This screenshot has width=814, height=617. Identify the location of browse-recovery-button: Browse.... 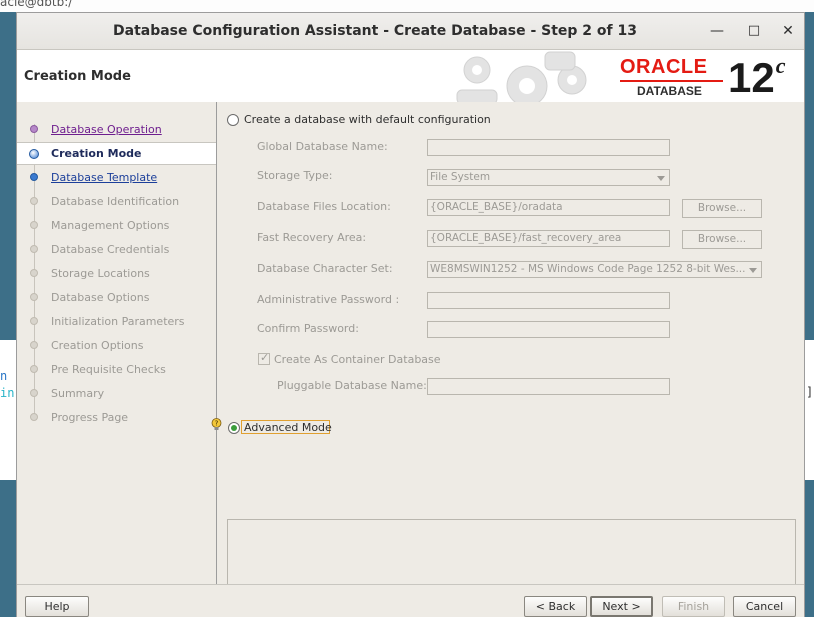
(722, 239).